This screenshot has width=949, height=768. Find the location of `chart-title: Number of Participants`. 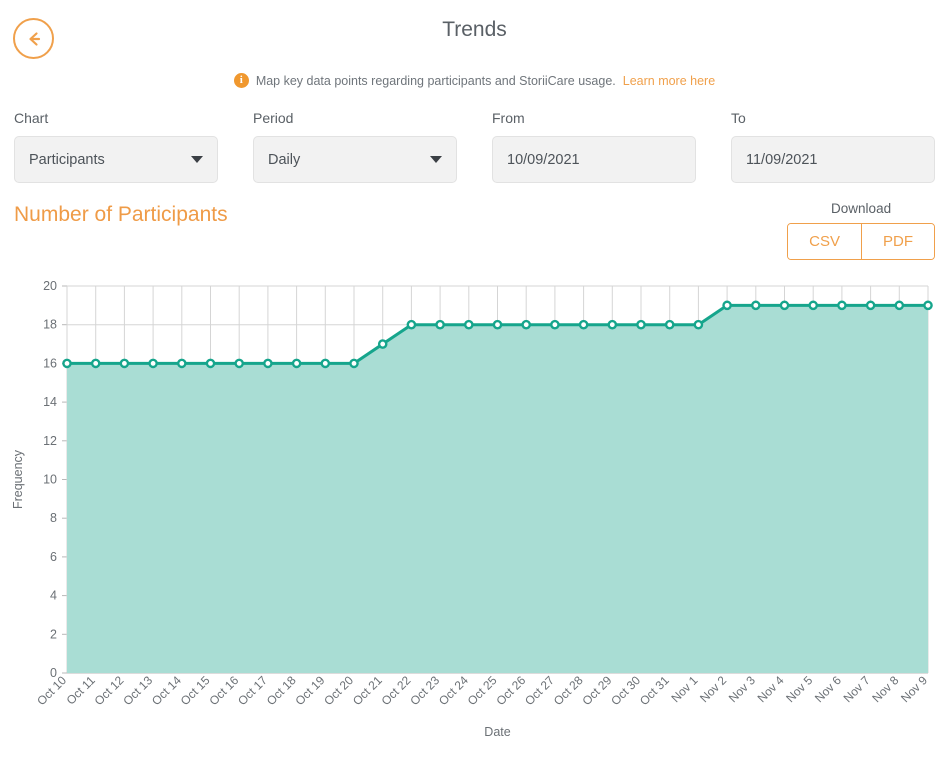

chart-title: Number of Participants is located at coordinates (121, 214).